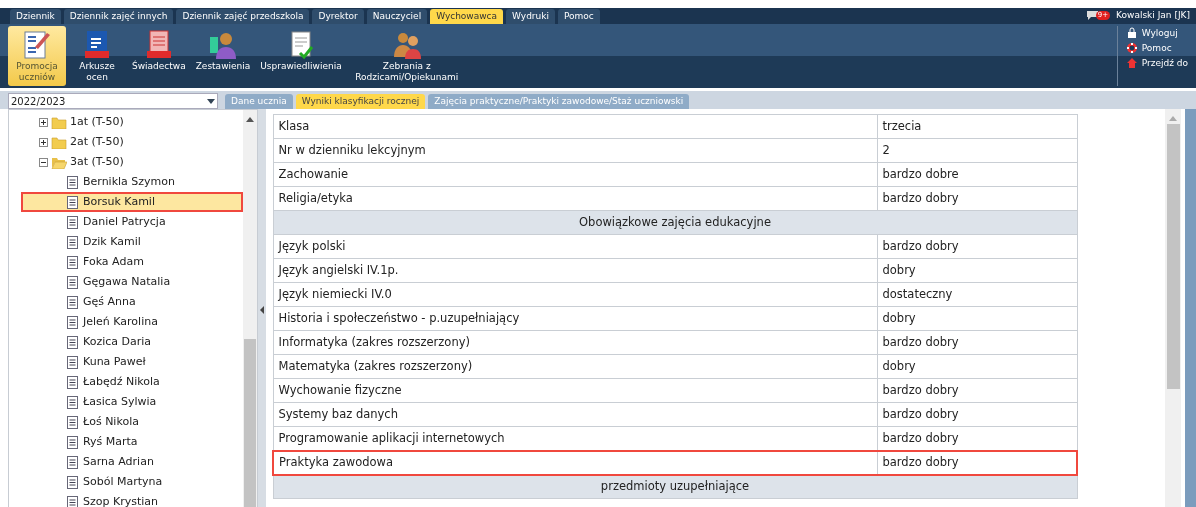 This screenshot has height=507, width=1196. I want to click on menu-link: Pomoc, so click(1156, 48).